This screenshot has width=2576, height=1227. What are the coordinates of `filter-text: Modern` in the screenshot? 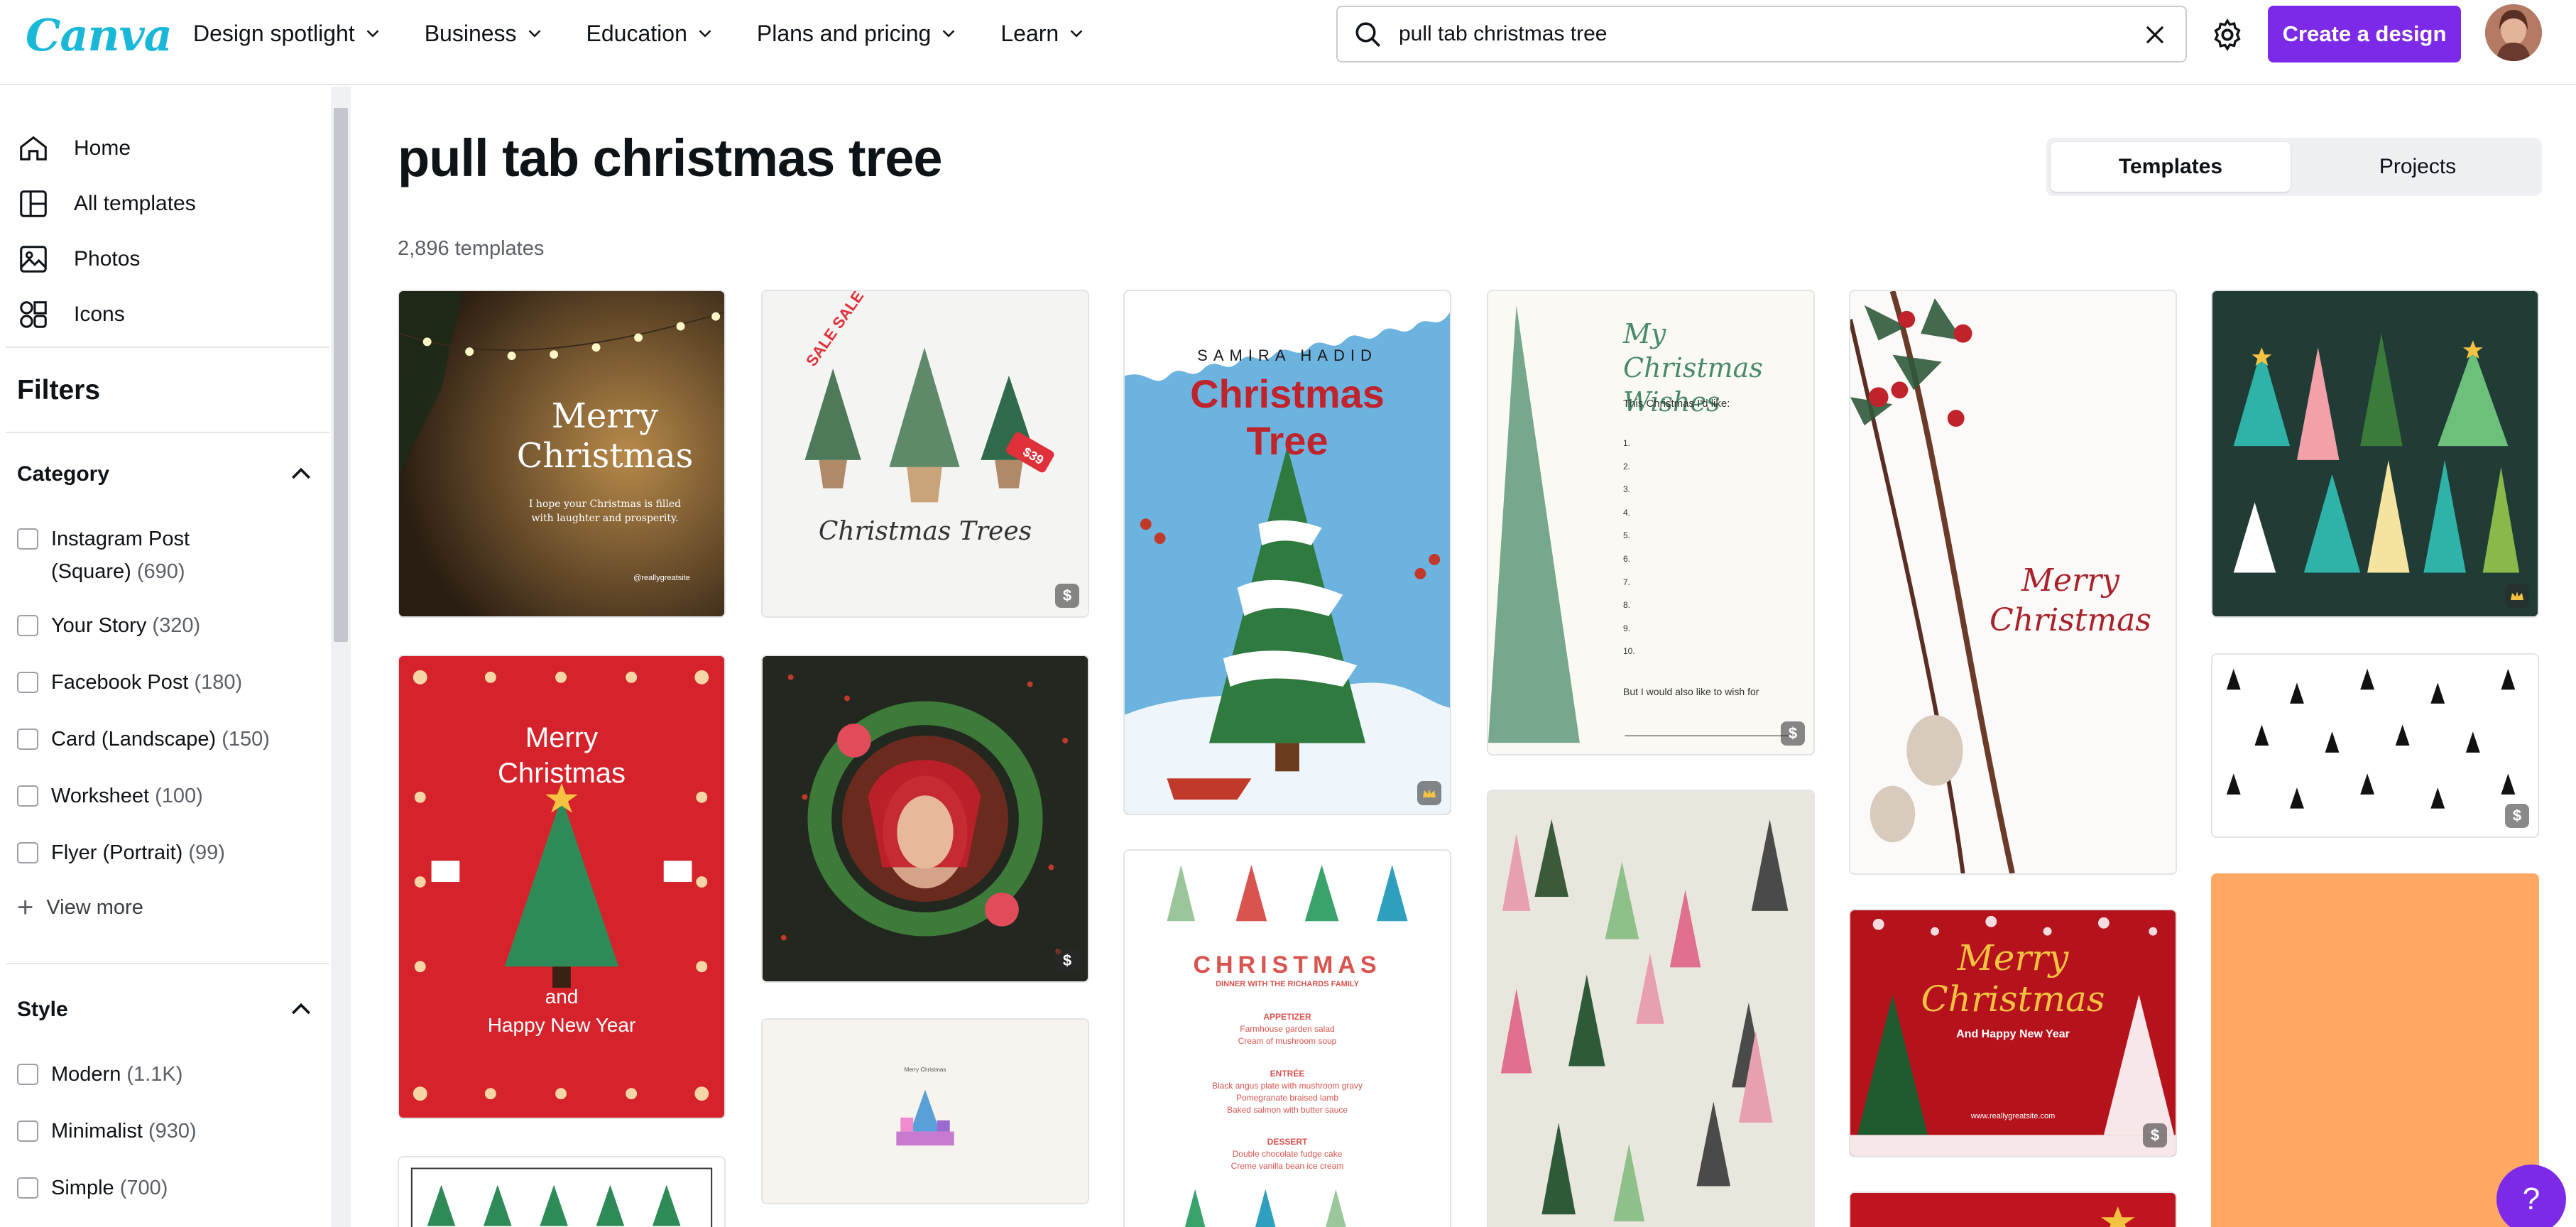 It's located at (86, 1074).